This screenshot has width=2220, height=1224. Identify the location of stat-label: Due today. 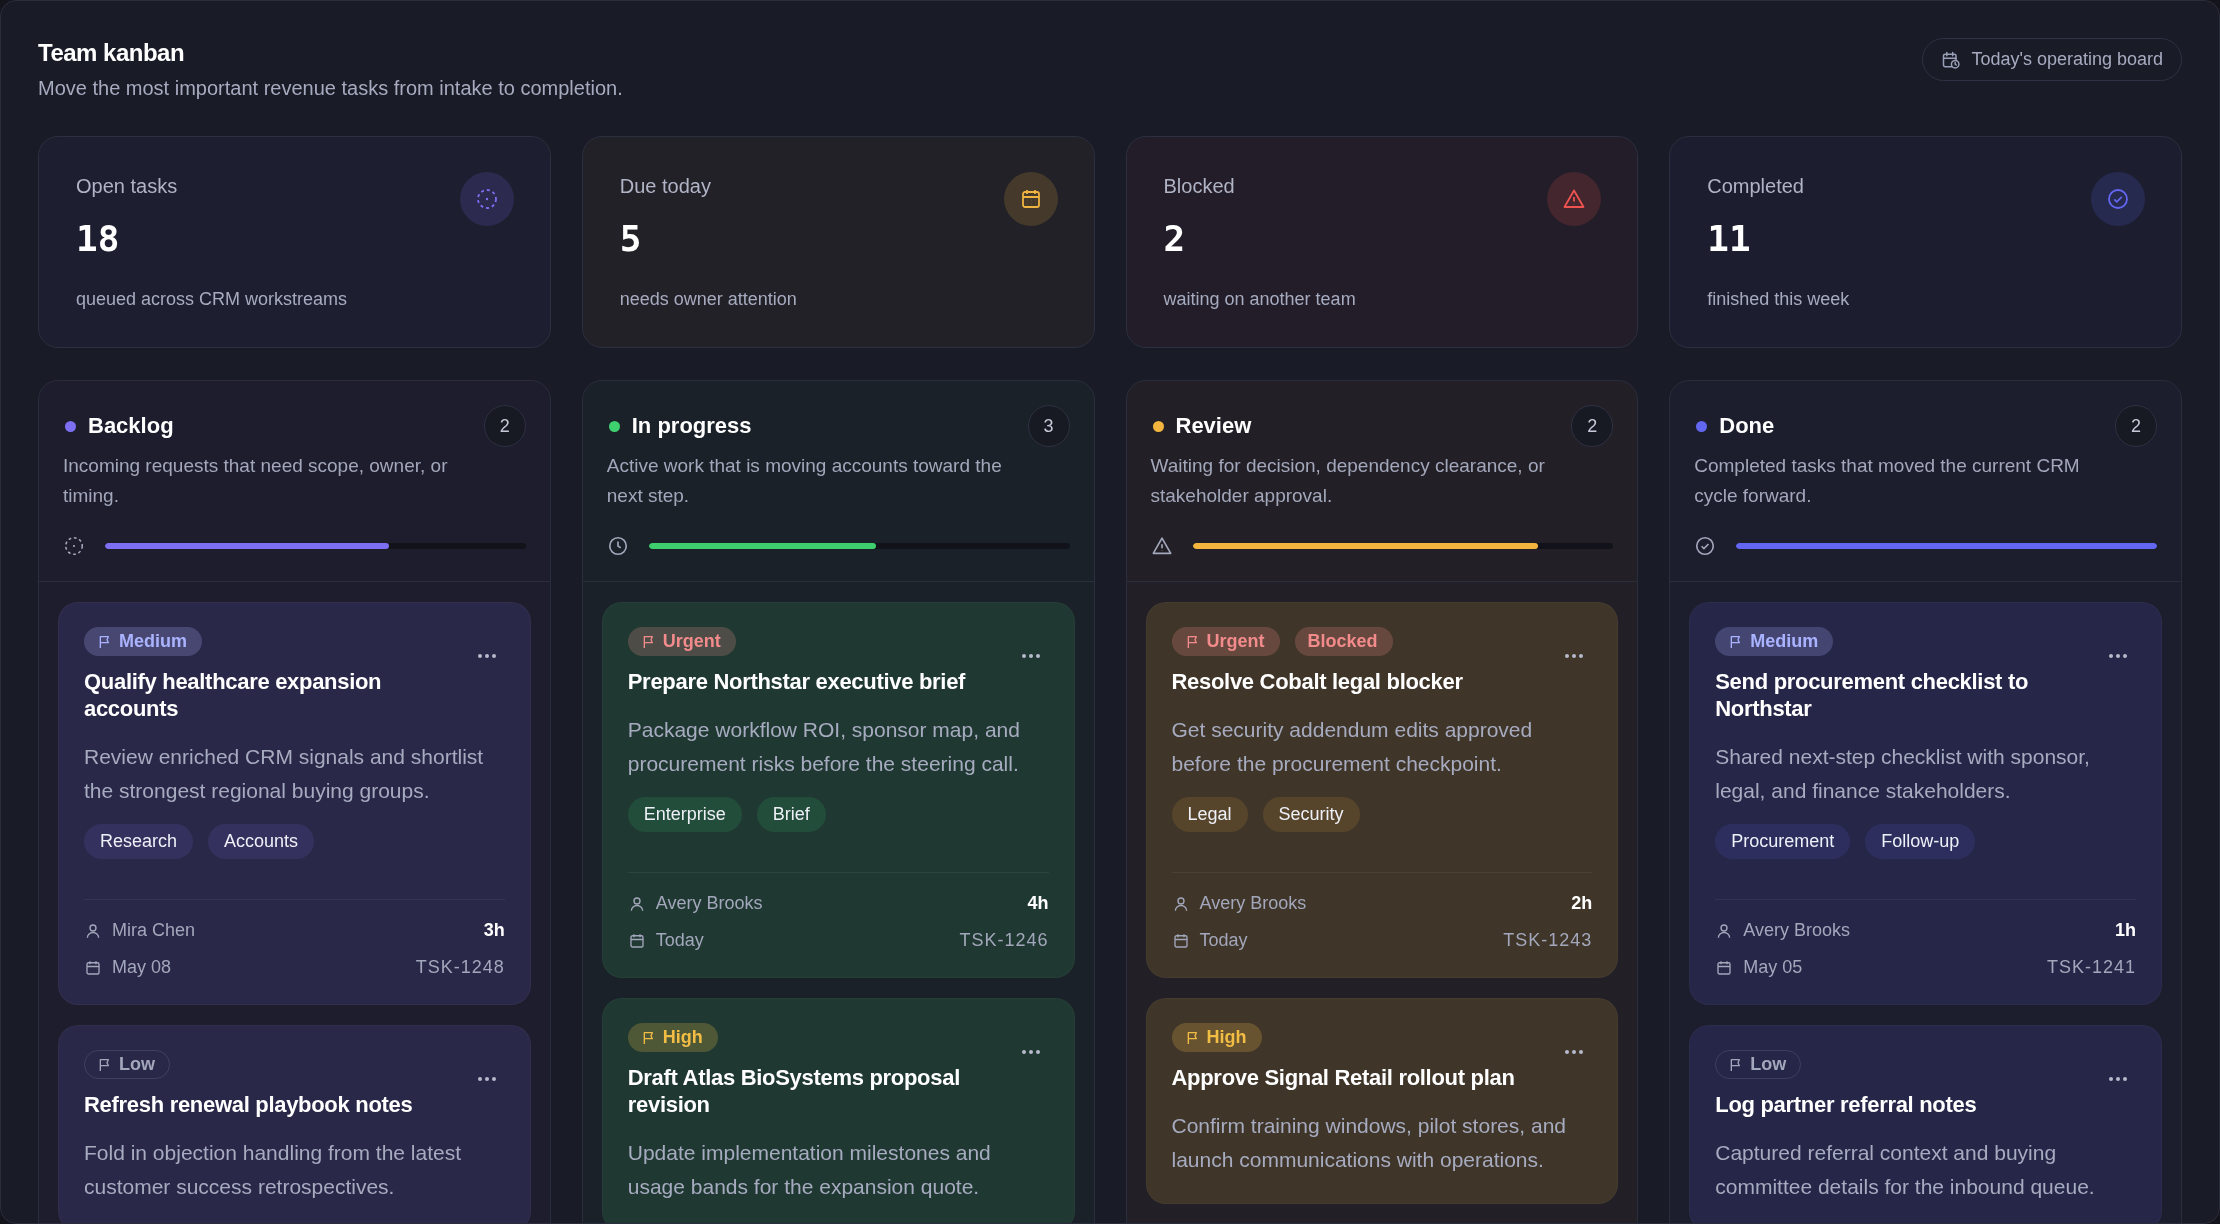
(665, 186).